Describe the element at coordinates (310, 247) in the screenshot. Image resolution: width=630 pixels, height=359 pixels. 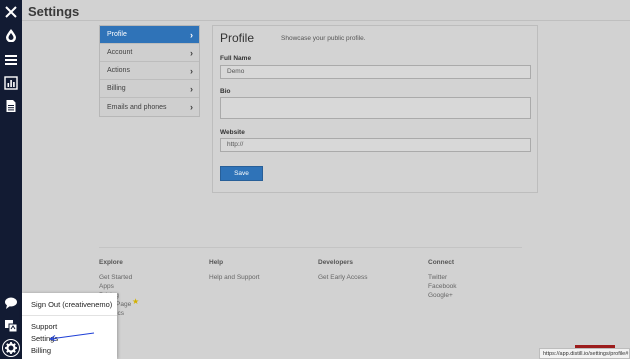
I see `footer-divider` at that location.